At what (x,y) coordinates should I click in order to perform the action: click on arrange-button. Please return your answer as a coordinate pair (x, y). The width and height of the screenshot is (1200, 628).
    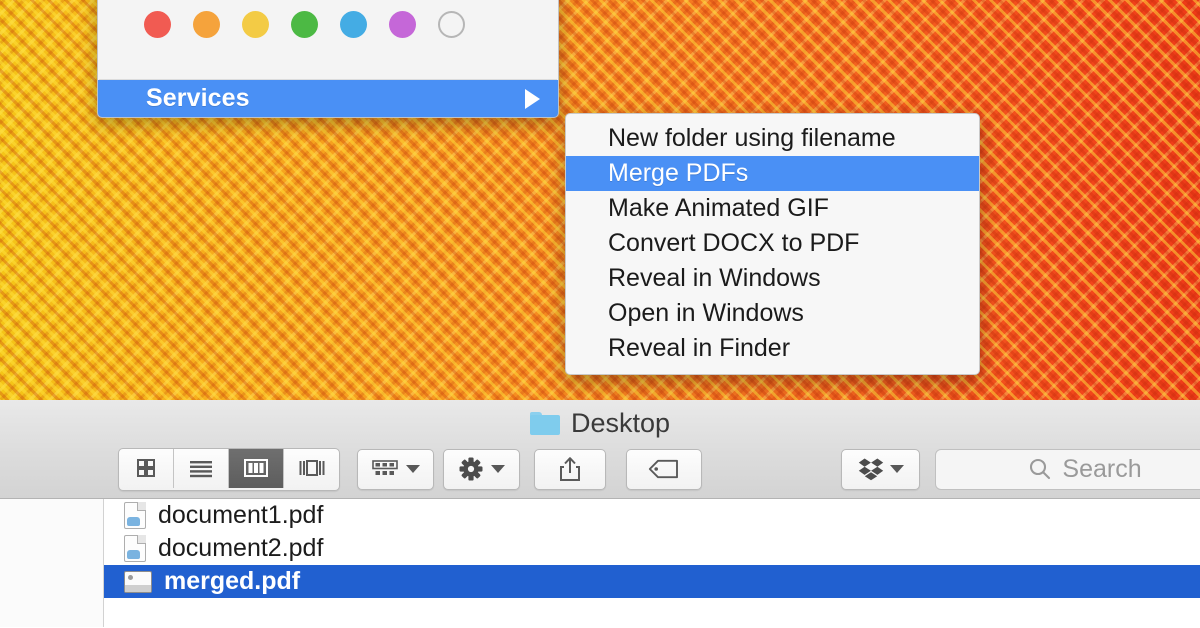
    Looking at the image, I should click on (395, 469).